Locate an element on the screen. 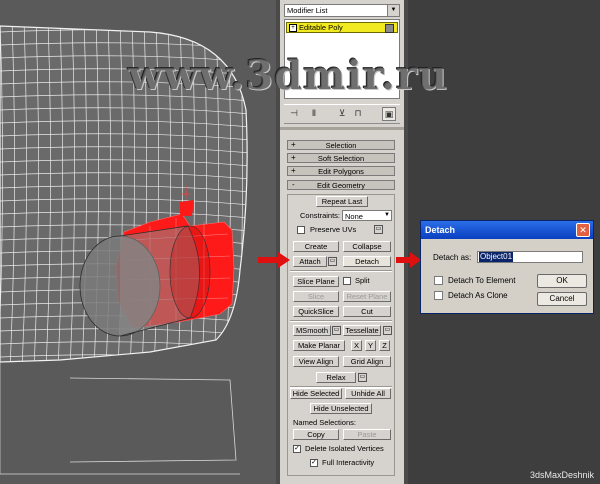 Image resolution: width=600 pixels, height=484 pixels. relax-button: Relax is located at coordinates (336, 377).